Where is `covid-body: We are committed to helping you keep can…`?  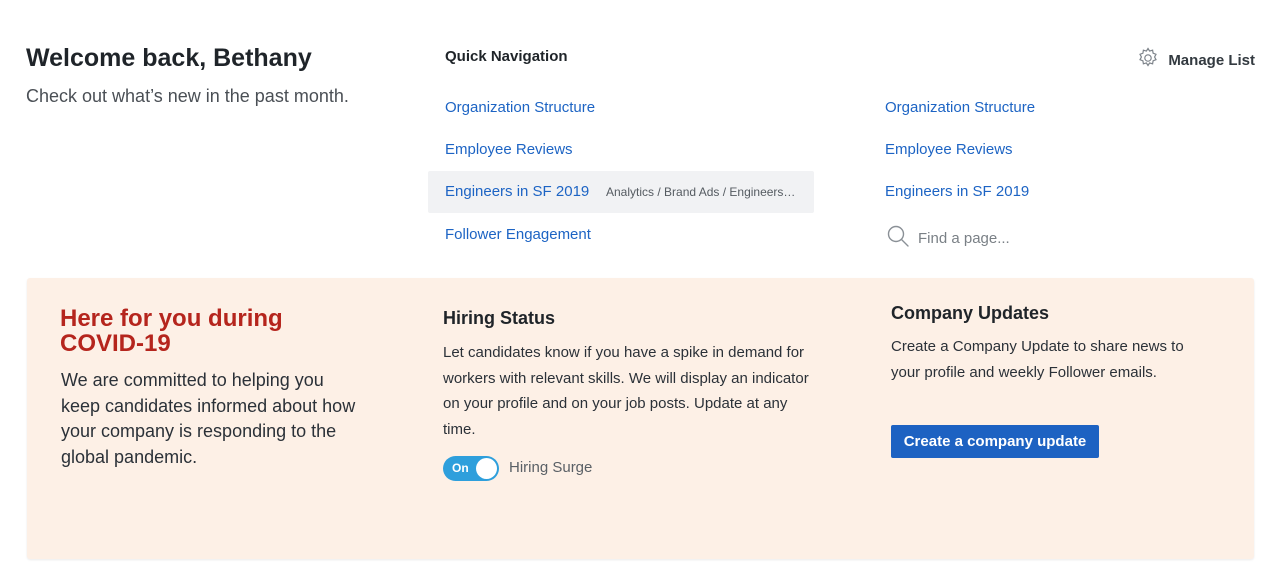 covid-body: We are committed to helping you keep can… is located at coordinates (208, 418).